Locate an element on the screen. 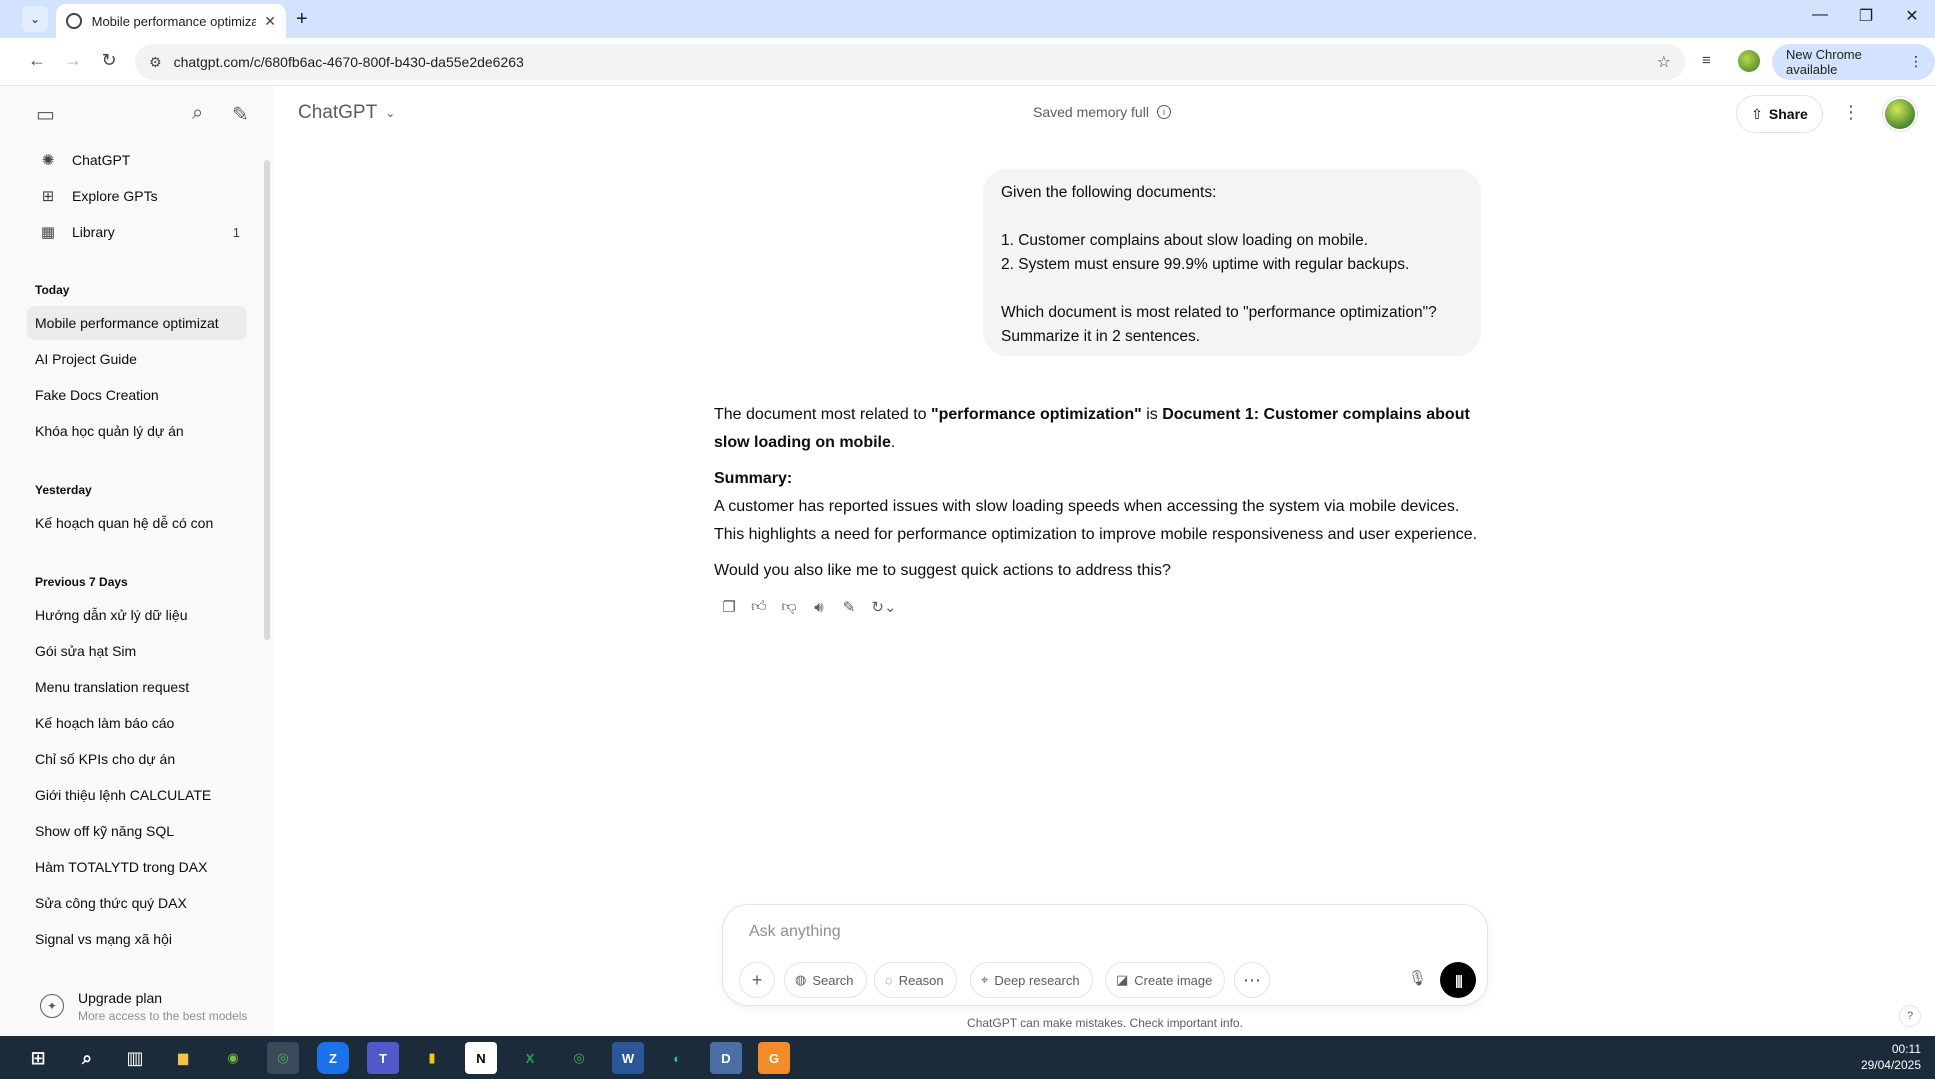  tab-search-button: ⌄ is located at coordinates (35, 19).